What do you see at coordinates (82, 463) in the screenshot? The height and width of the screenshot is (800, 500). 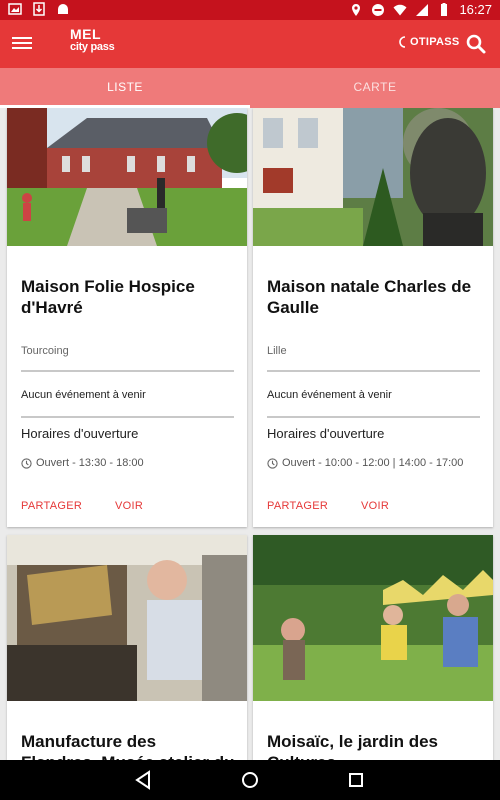 I see `opening-hours: Ouvert - 13:30 - 18:00` at bounding box center [82, 463].